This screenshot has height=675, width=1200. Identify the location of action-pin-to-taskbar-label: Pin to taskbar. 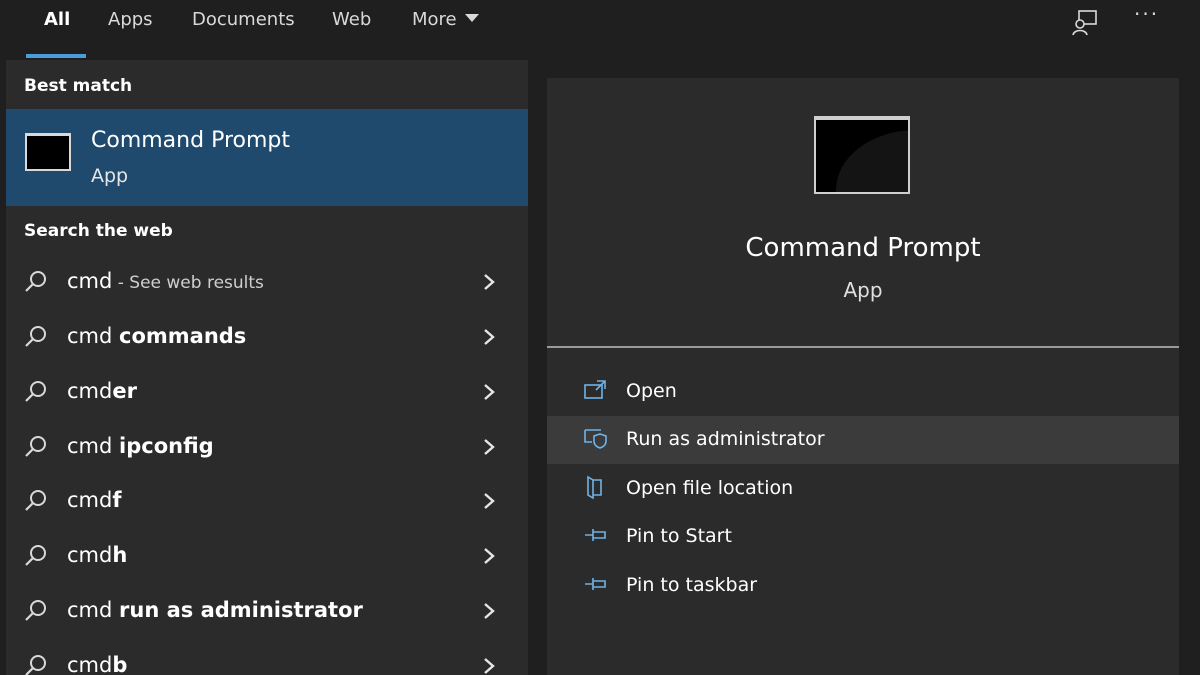
(692, 585).